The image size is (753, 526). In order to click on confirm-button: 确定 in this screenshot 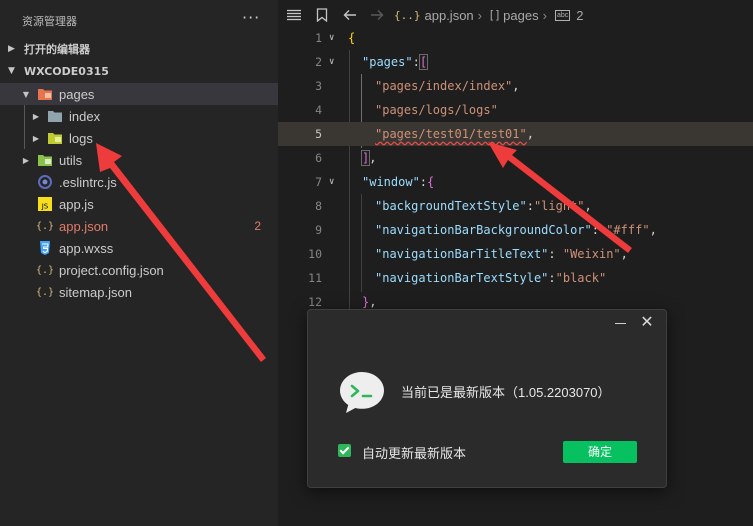, I will do `click(600, 452)`.